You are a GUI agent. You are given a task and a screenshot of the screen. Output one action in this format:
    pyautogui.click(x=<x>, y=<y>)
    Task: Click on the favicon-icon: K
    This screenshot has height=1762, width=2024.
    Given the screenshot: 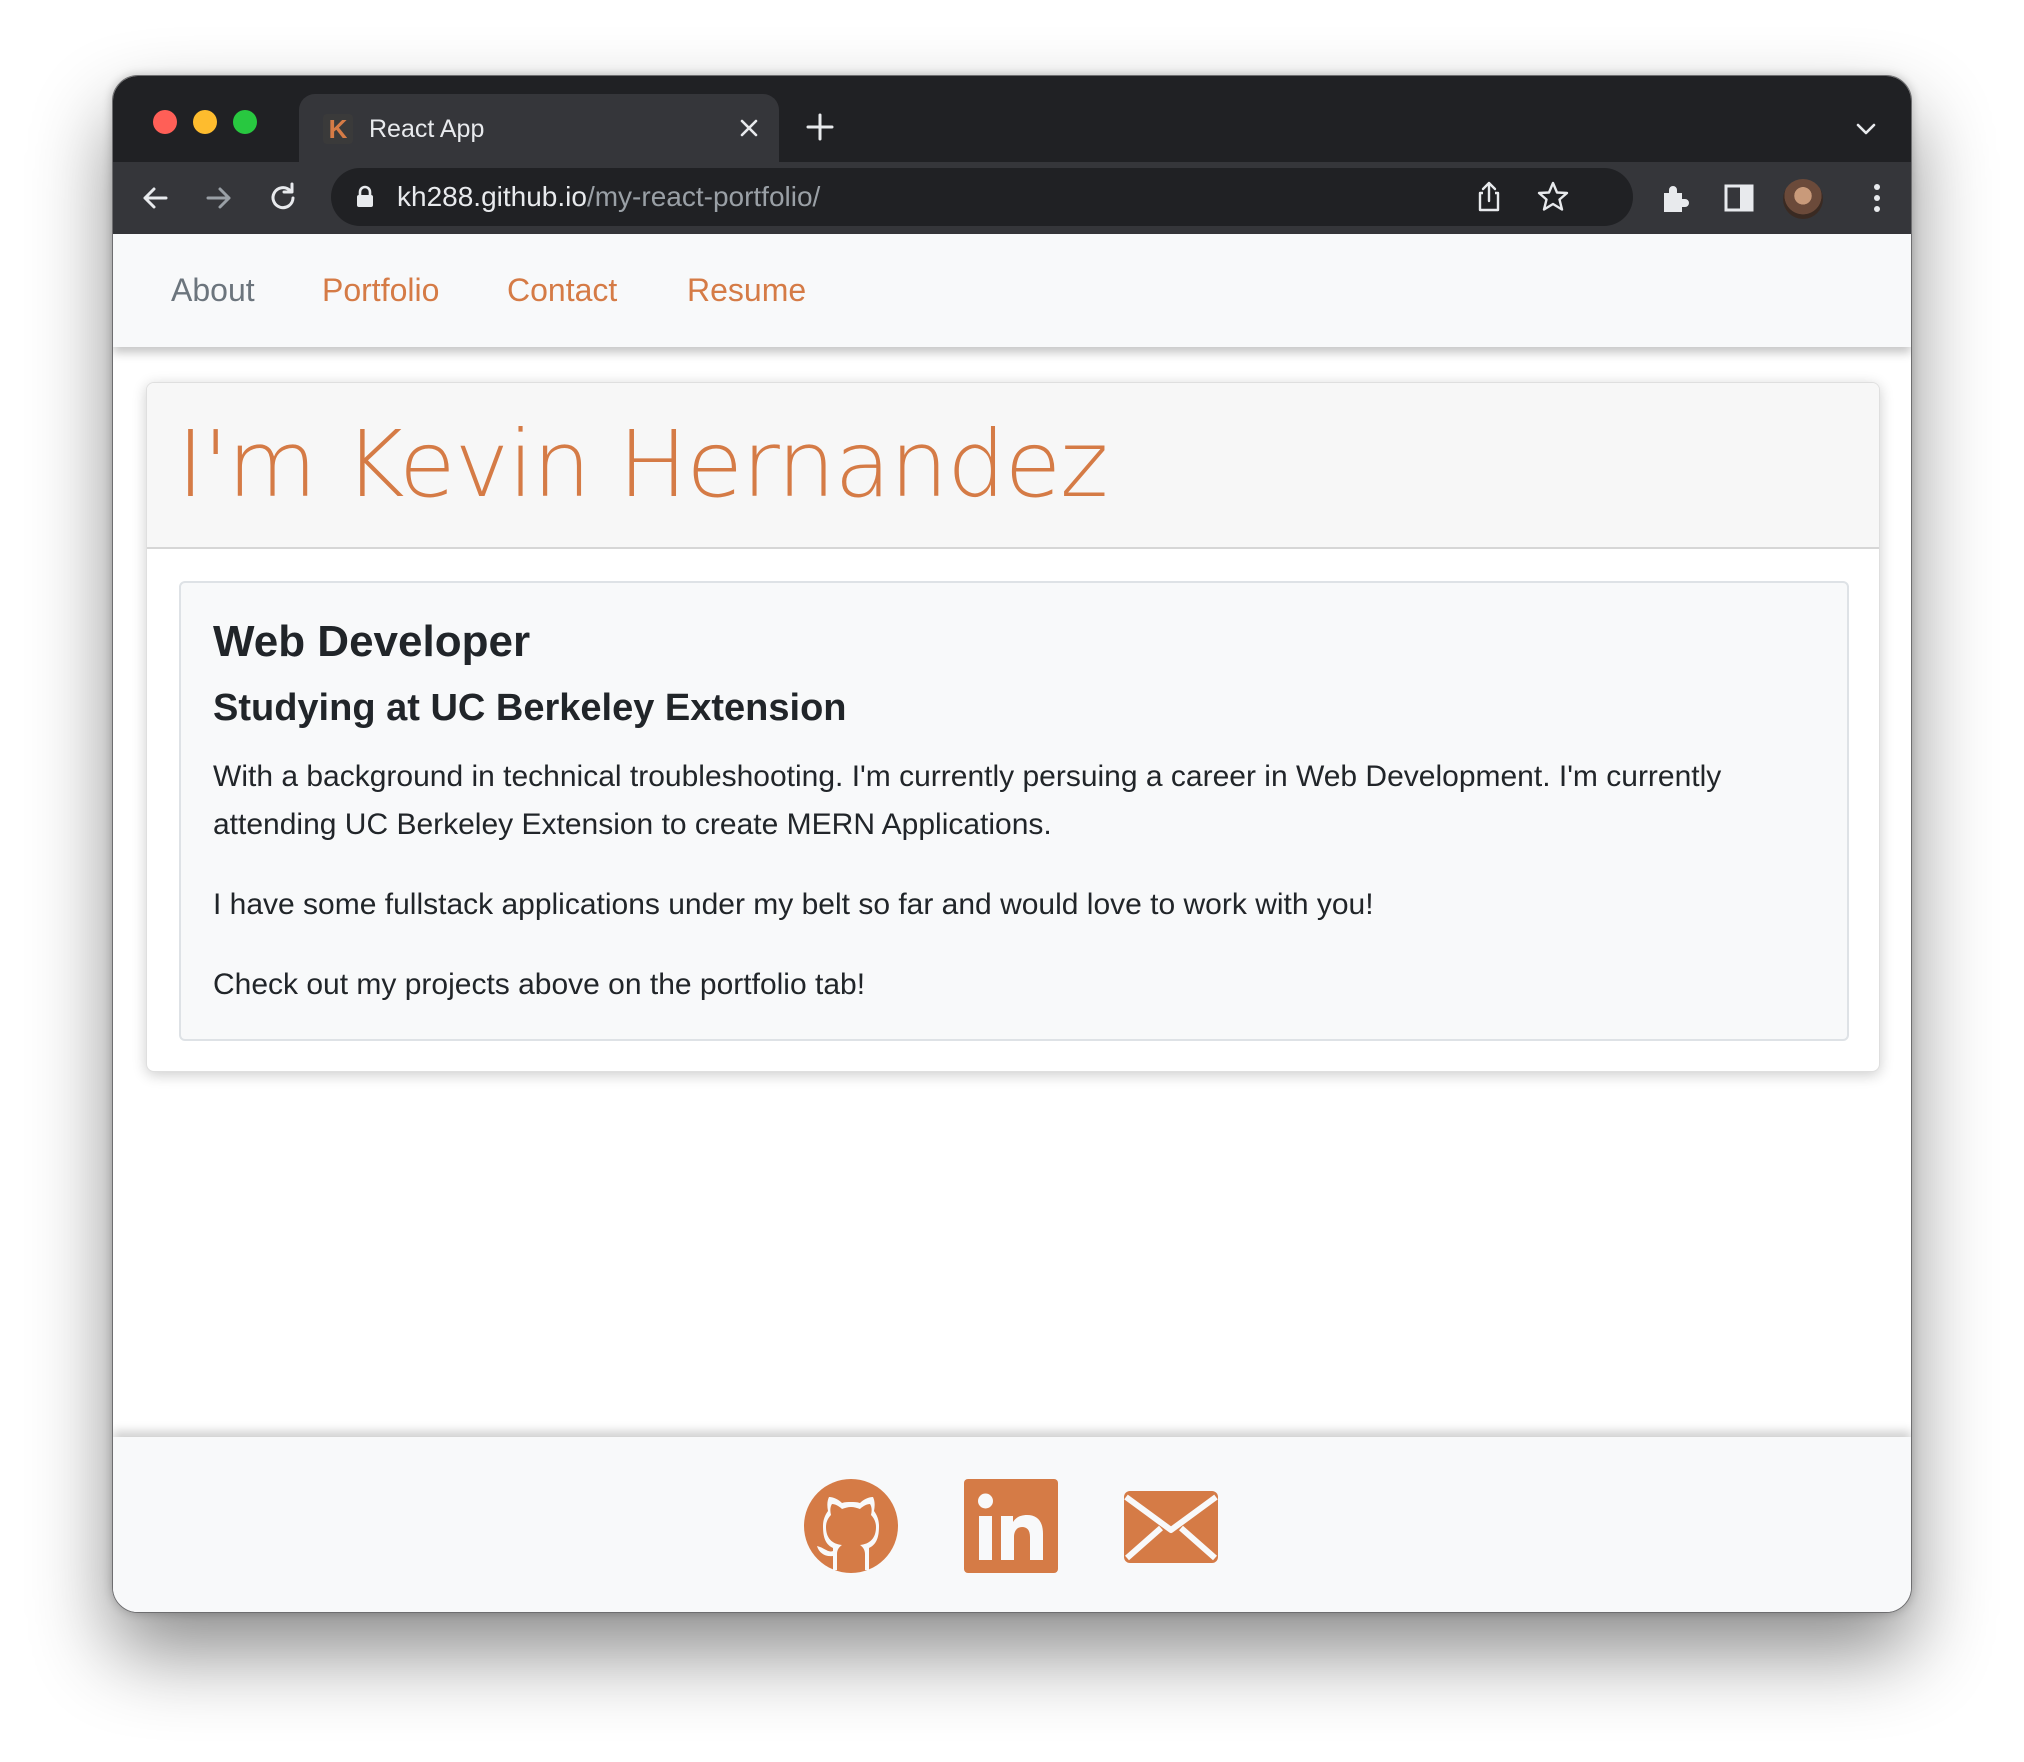 What is the action you would take?
    pyautogui.click(x=338, y=129)
    